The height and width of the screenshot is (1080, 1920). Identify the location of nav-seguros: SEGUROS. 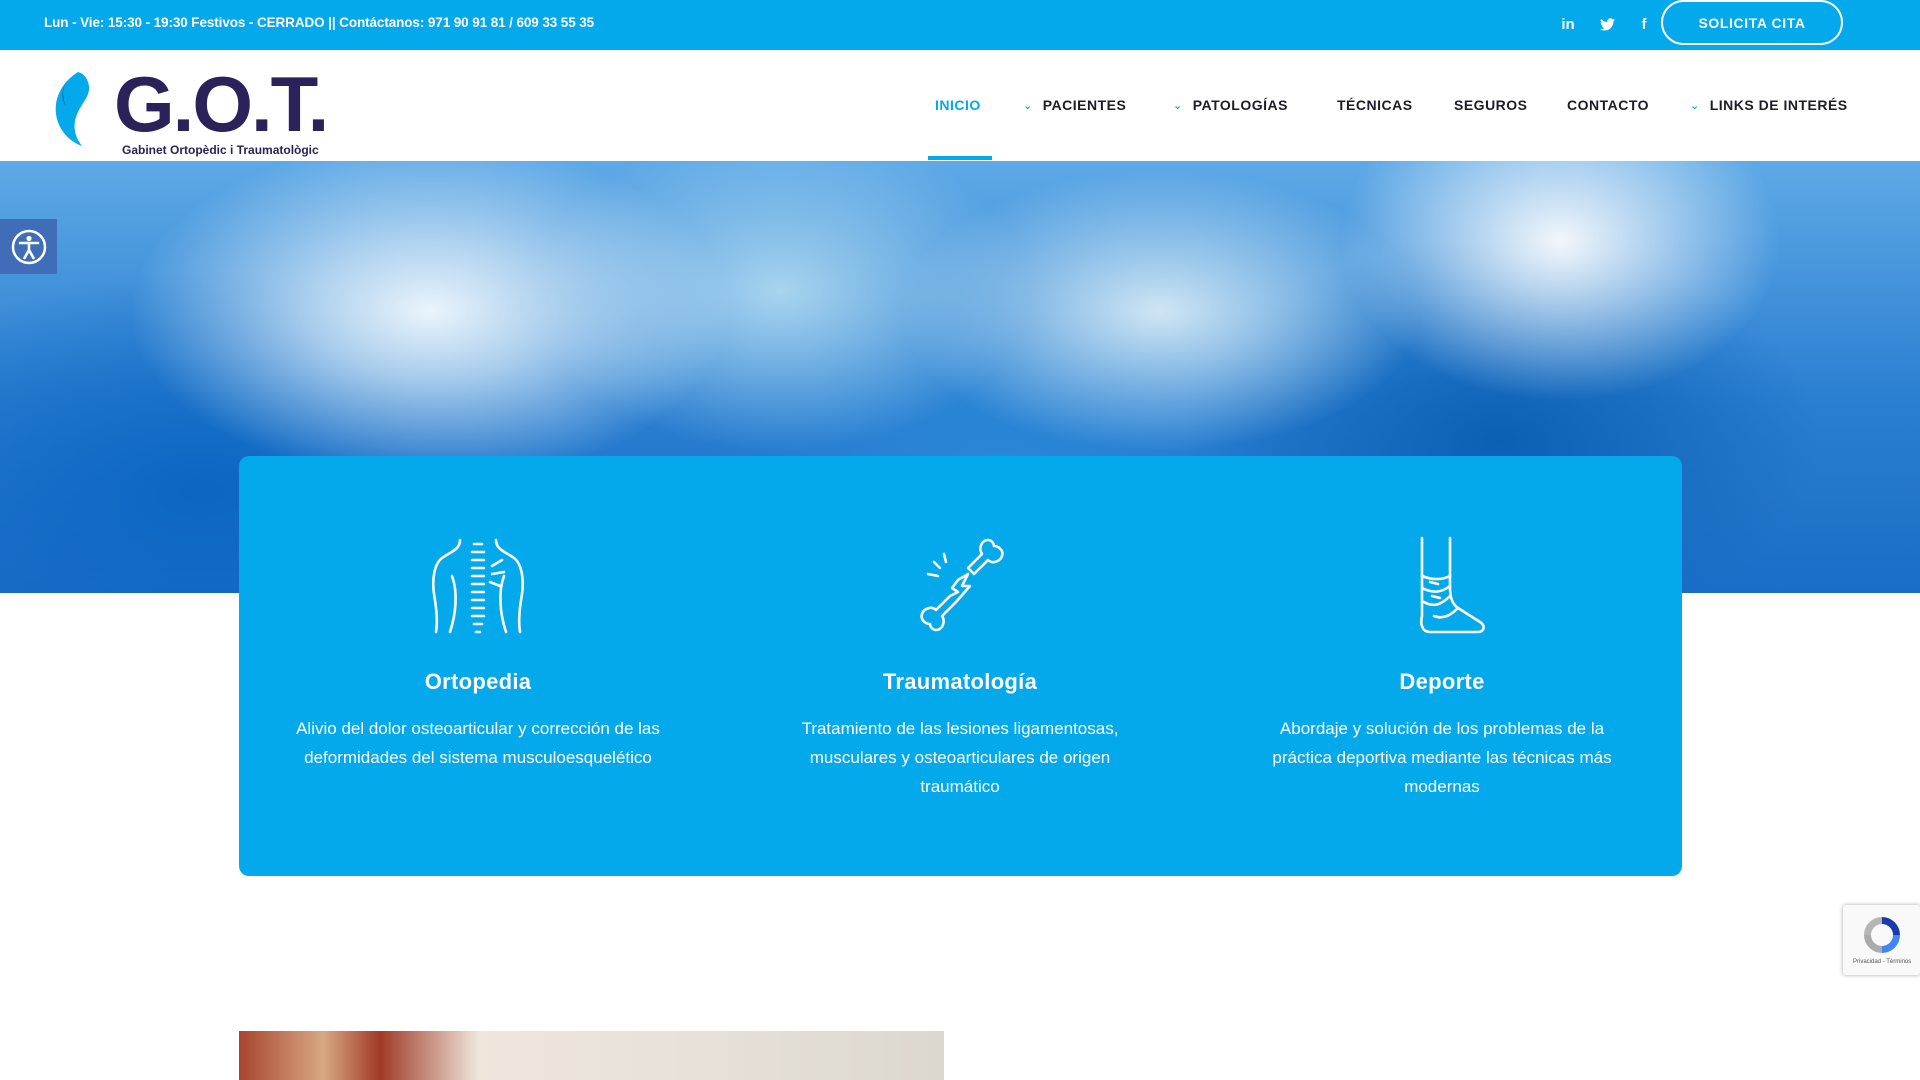
(1491, 107).